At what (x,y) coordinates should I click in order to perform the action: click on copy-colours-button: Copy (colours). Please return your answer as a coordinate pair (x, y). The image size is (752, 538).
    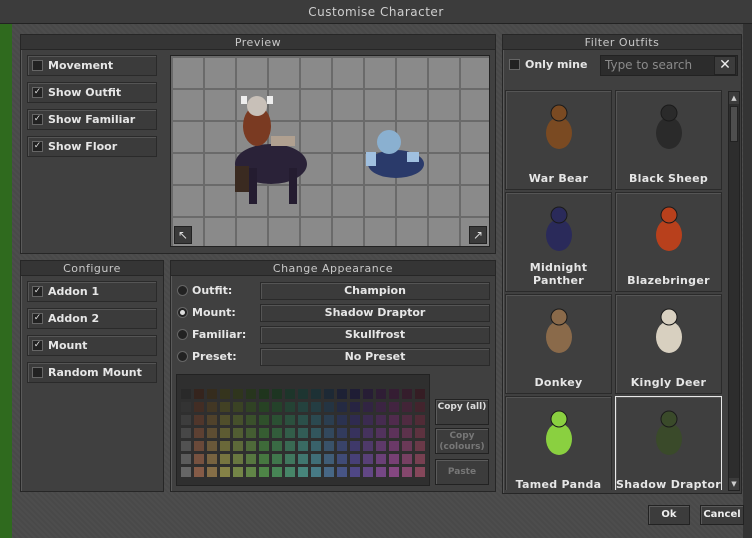
    Looking at the image, I should click on (462, 441).